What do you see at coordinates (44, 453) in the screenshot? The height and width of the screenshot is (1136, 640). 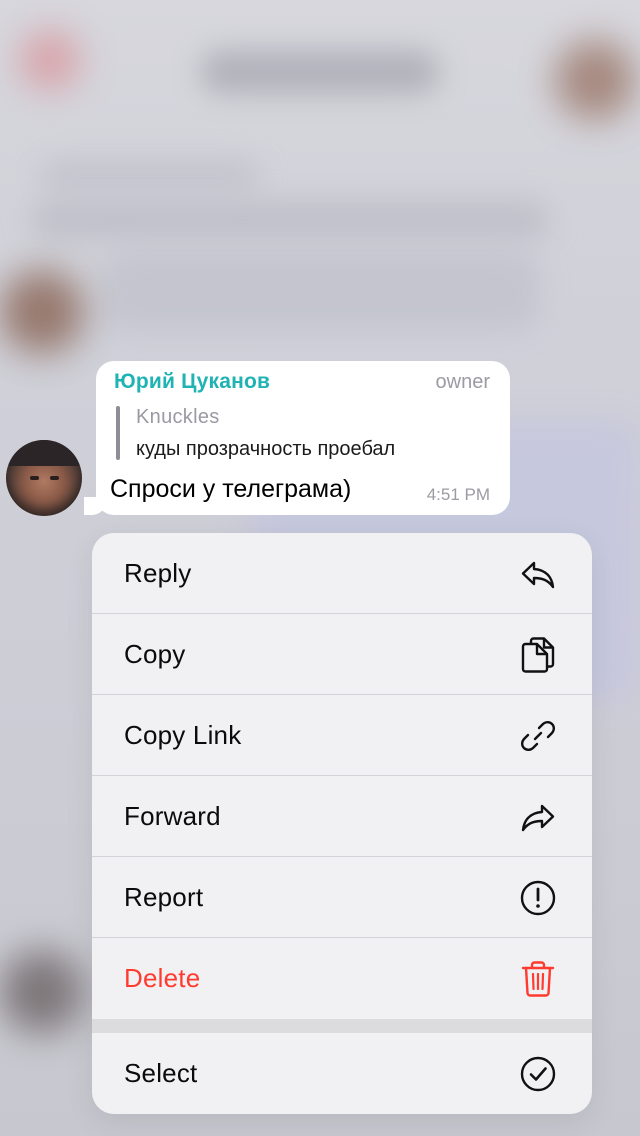 I see `avatar-hair` at bounding box center [44, 453].